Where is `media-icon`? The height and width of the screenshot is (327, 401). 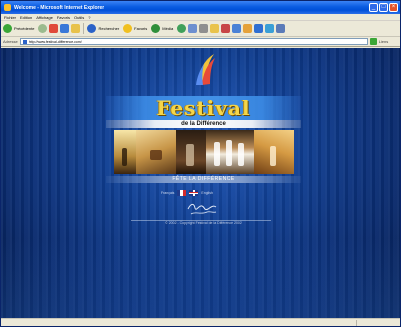 media-icon is located at coordinates (156, 28).